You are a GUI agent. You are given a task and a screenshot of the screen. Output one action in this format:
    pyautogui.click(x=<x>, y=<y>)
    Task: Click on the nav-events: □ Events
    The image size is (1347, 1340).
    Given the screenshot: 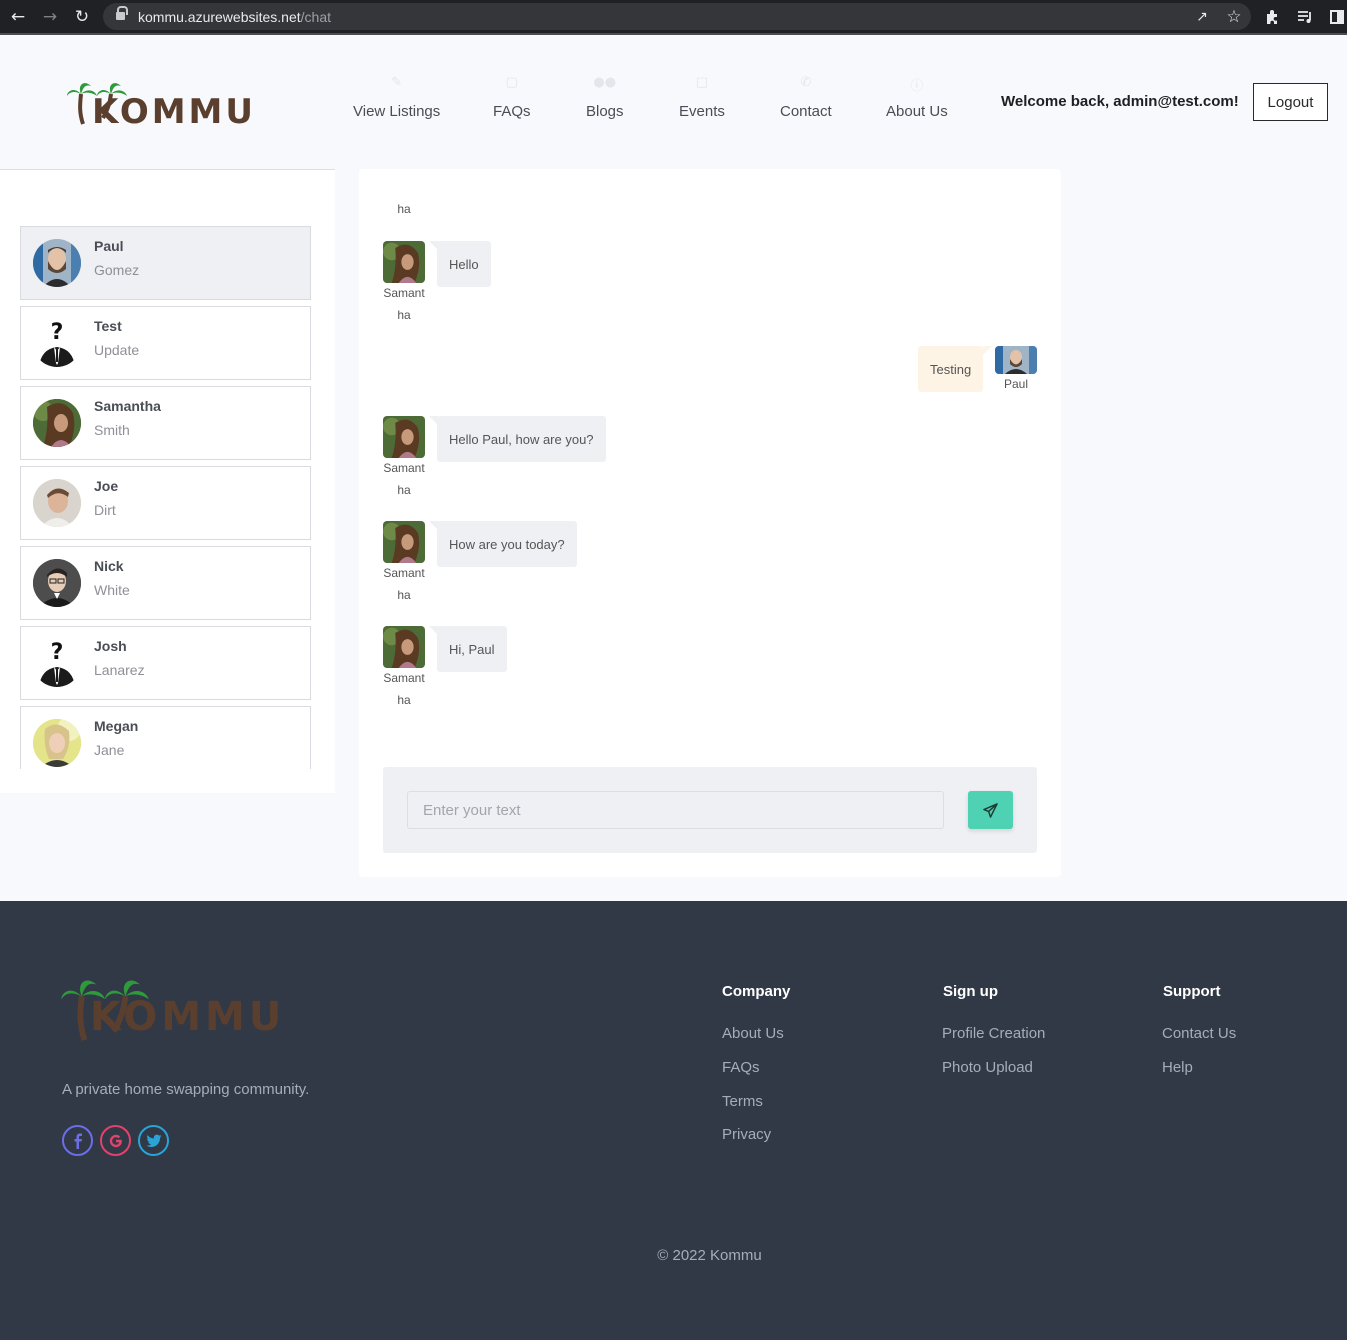 What is the action you would take?
    pyautogui.click(x=702, y=97)
    